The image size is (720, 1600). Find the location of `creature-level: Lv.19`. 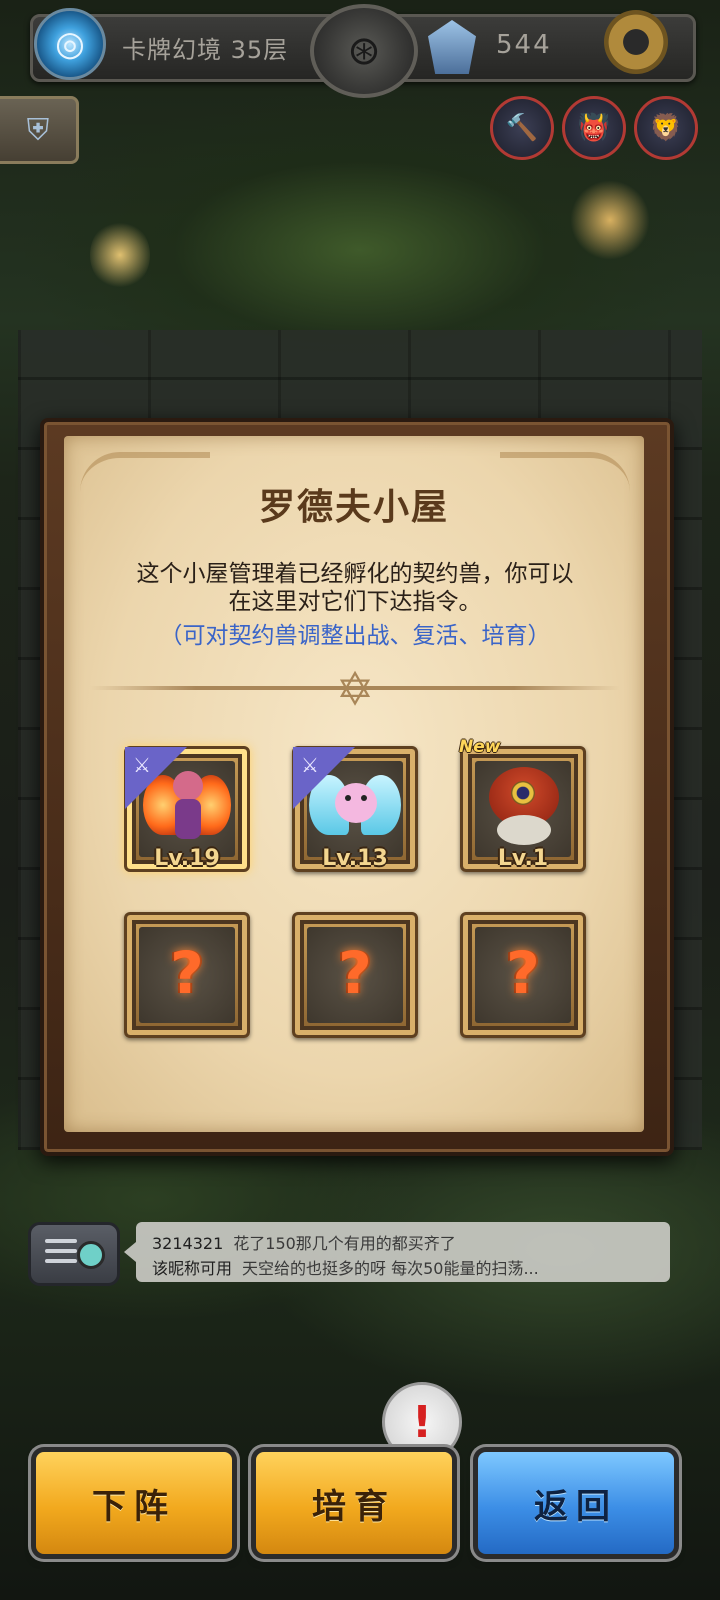

creature-level: Lv.19 is located at coordinates (187, 858).